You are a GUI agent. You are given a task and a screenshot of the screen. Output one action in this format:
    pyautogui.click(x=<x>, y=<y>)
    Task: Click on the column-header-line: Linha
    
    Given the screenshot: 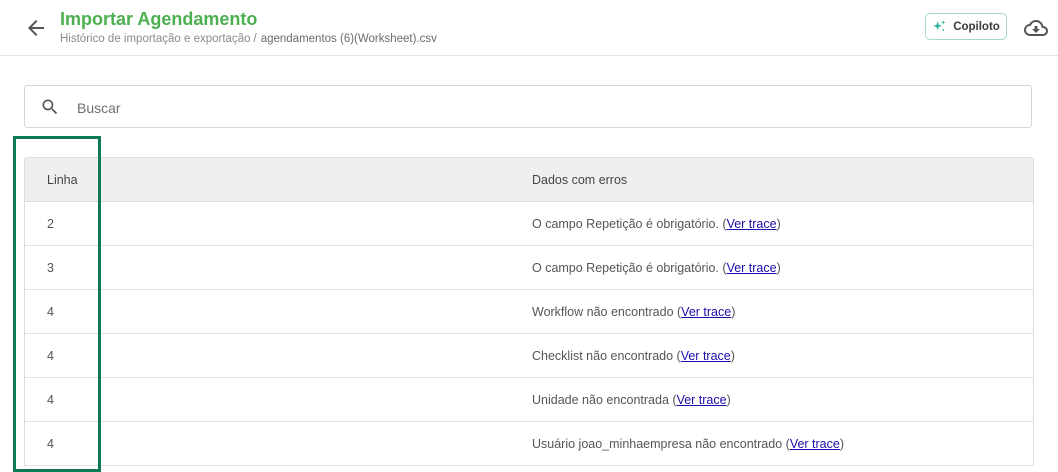 What is the action you would take?
    pyautogui.click(x=62, y=179)
    